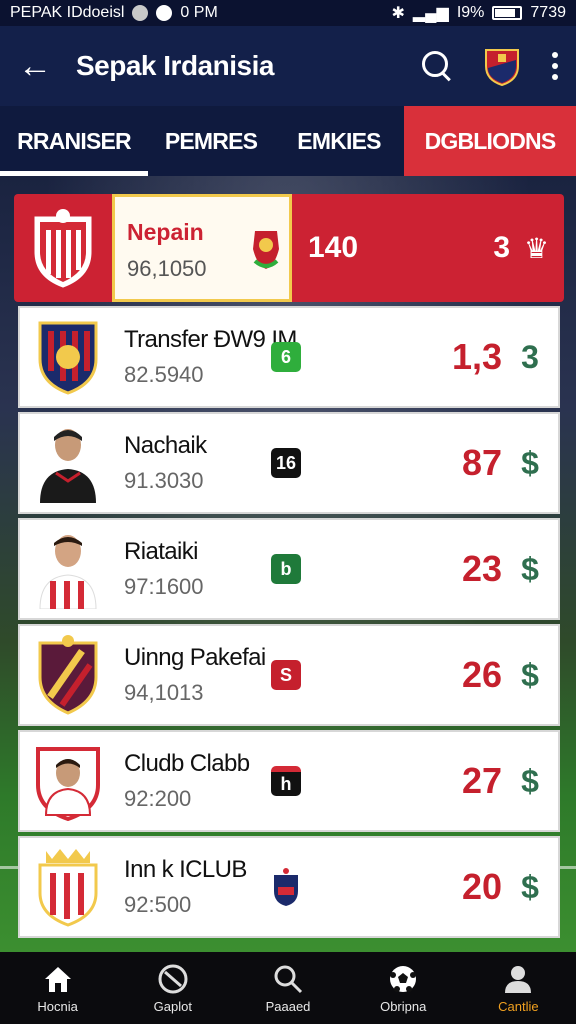 The width and height of the screenshot is (576, 1024). I want to click on list-item: Nachaik 91.3030 16 87 $, so click(289, 463).